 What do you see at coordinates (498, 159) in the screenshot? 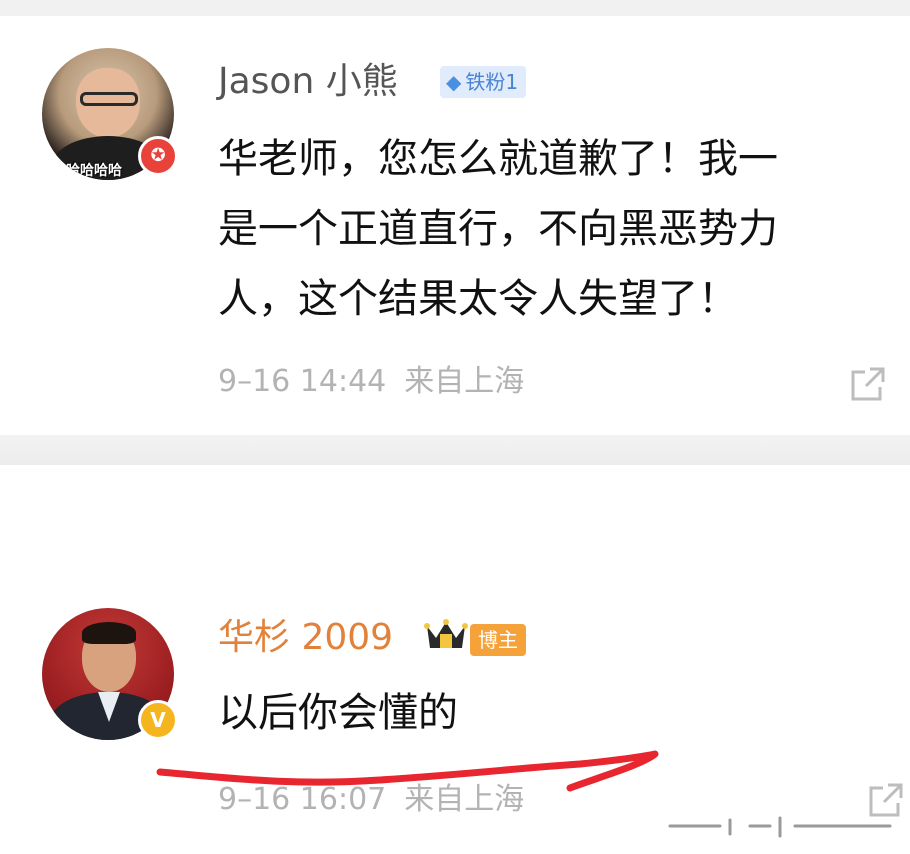
I see `comment-line: 华老师，您怎么就道歉了！我一` at bounding box center [498, 159].